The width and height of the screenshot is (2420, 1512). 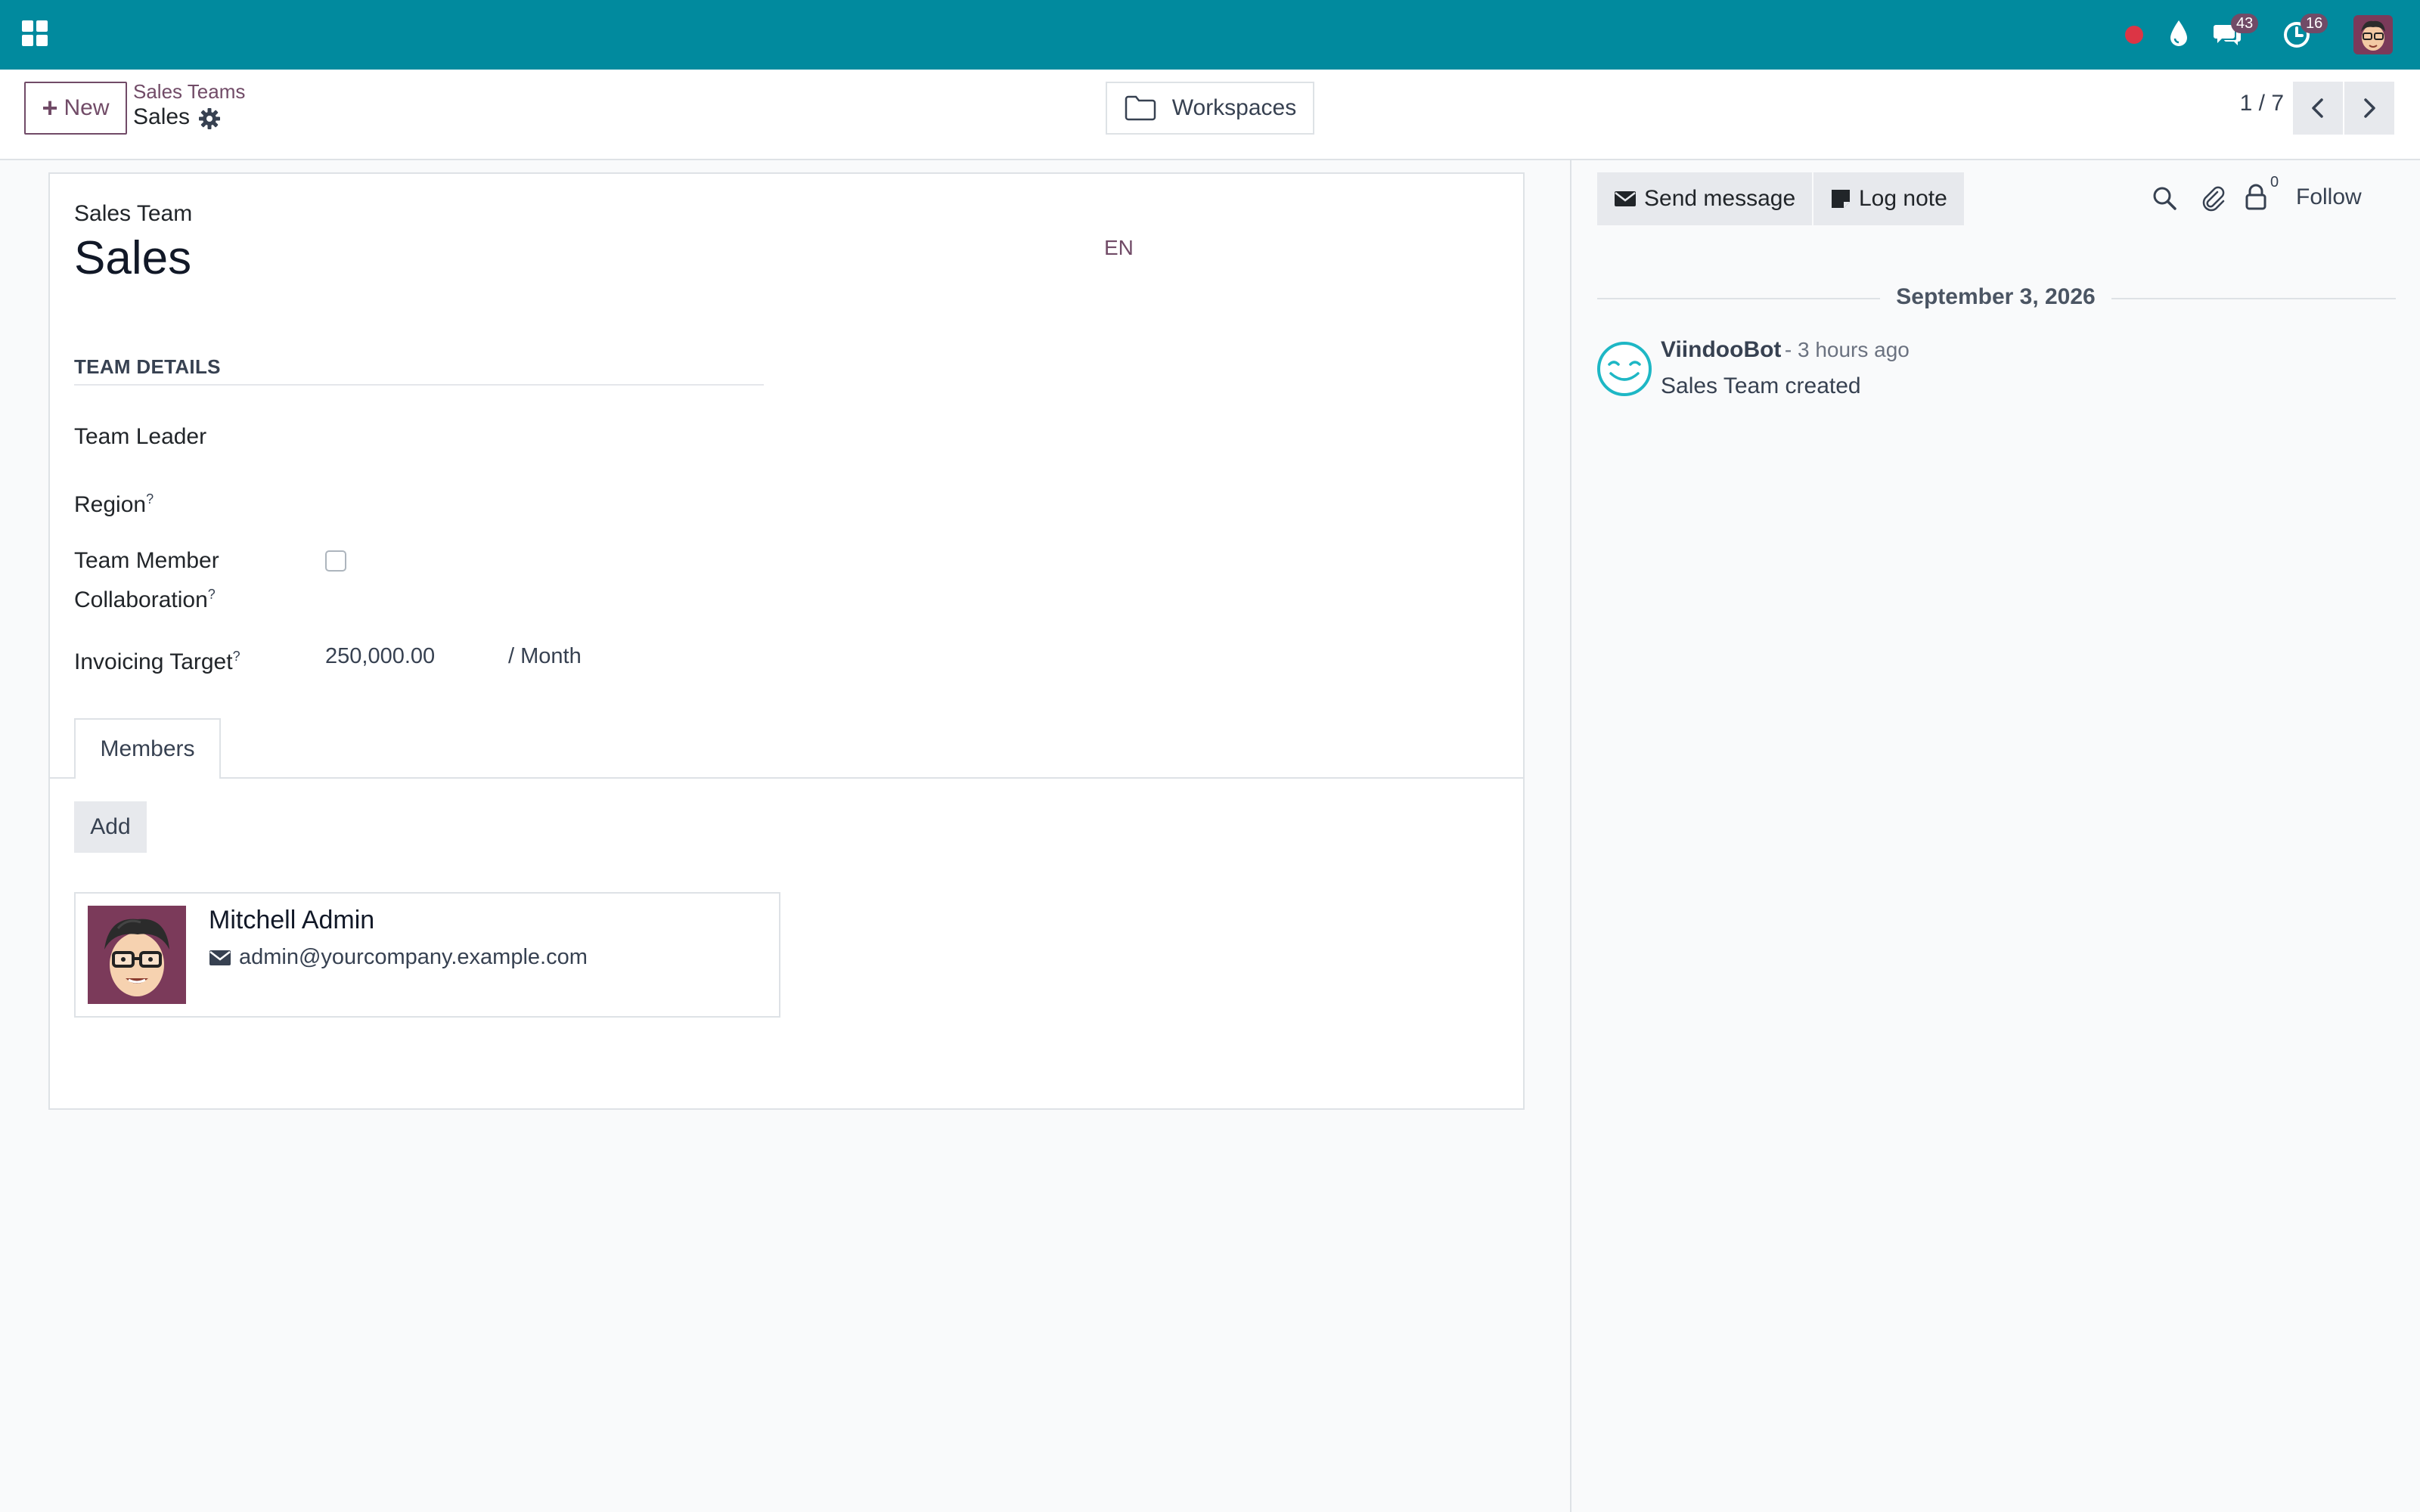 What do you see at coordinates (2329, 197) in the screenshot?
I see `follow-button: Follow` at bounding box center [2329, 197].